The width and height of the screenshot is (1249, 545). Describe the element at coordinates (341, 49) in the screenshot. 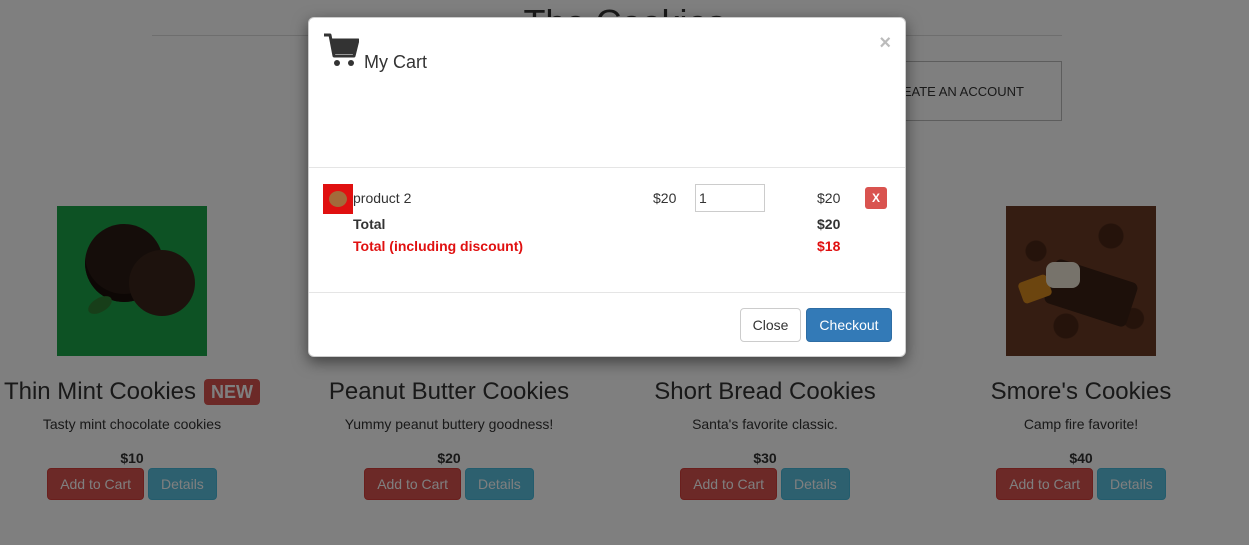

I see `shopping-cart-icon` at that location.